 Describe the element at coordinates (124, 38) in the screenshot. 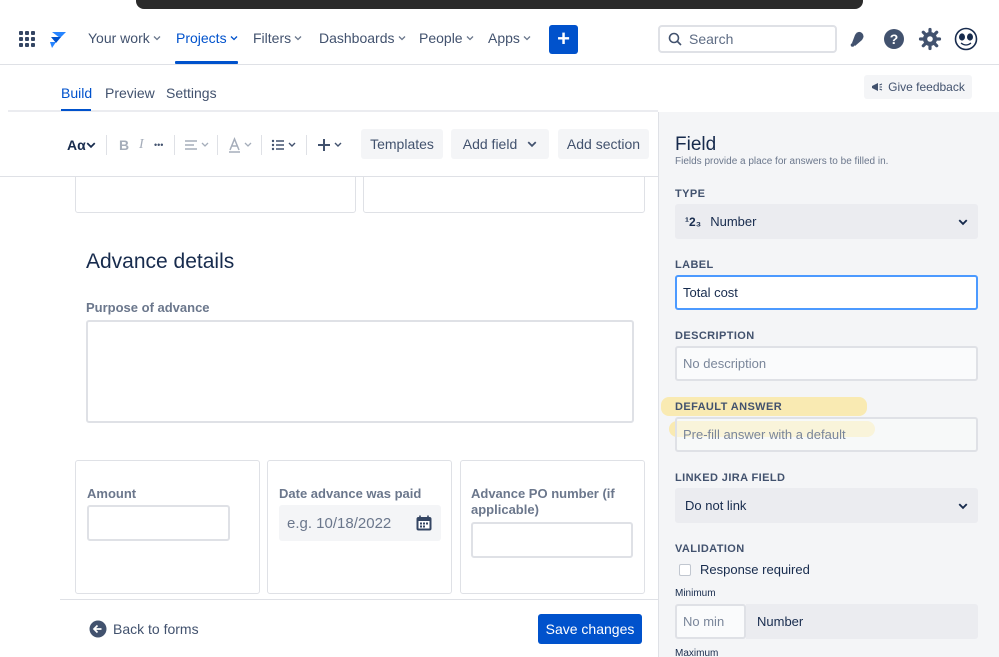

I see `nav-your-work: Your work` at that location.